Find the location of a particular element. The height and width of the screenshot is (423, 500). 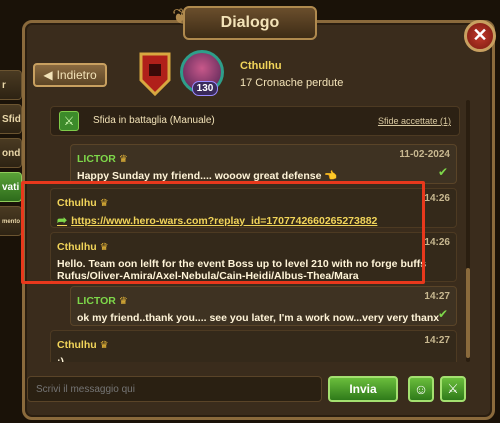

side-tab-1: r is located at coordinates (11, 85).